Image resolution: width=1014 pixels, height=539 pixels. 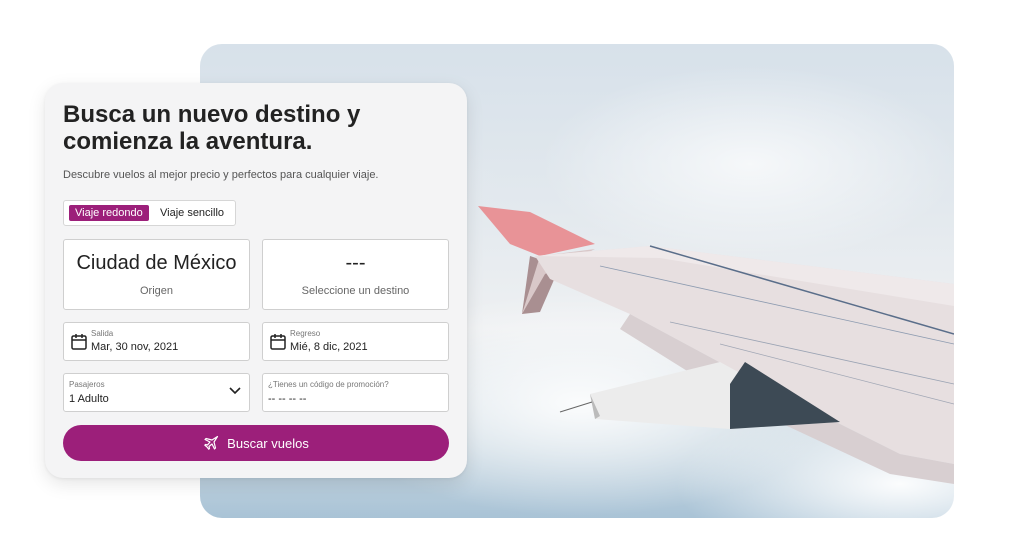 What do you see at coordinates (102, 333) in the screenshot?
I see `departure-label: Salida` at bounding box center [102, 333].